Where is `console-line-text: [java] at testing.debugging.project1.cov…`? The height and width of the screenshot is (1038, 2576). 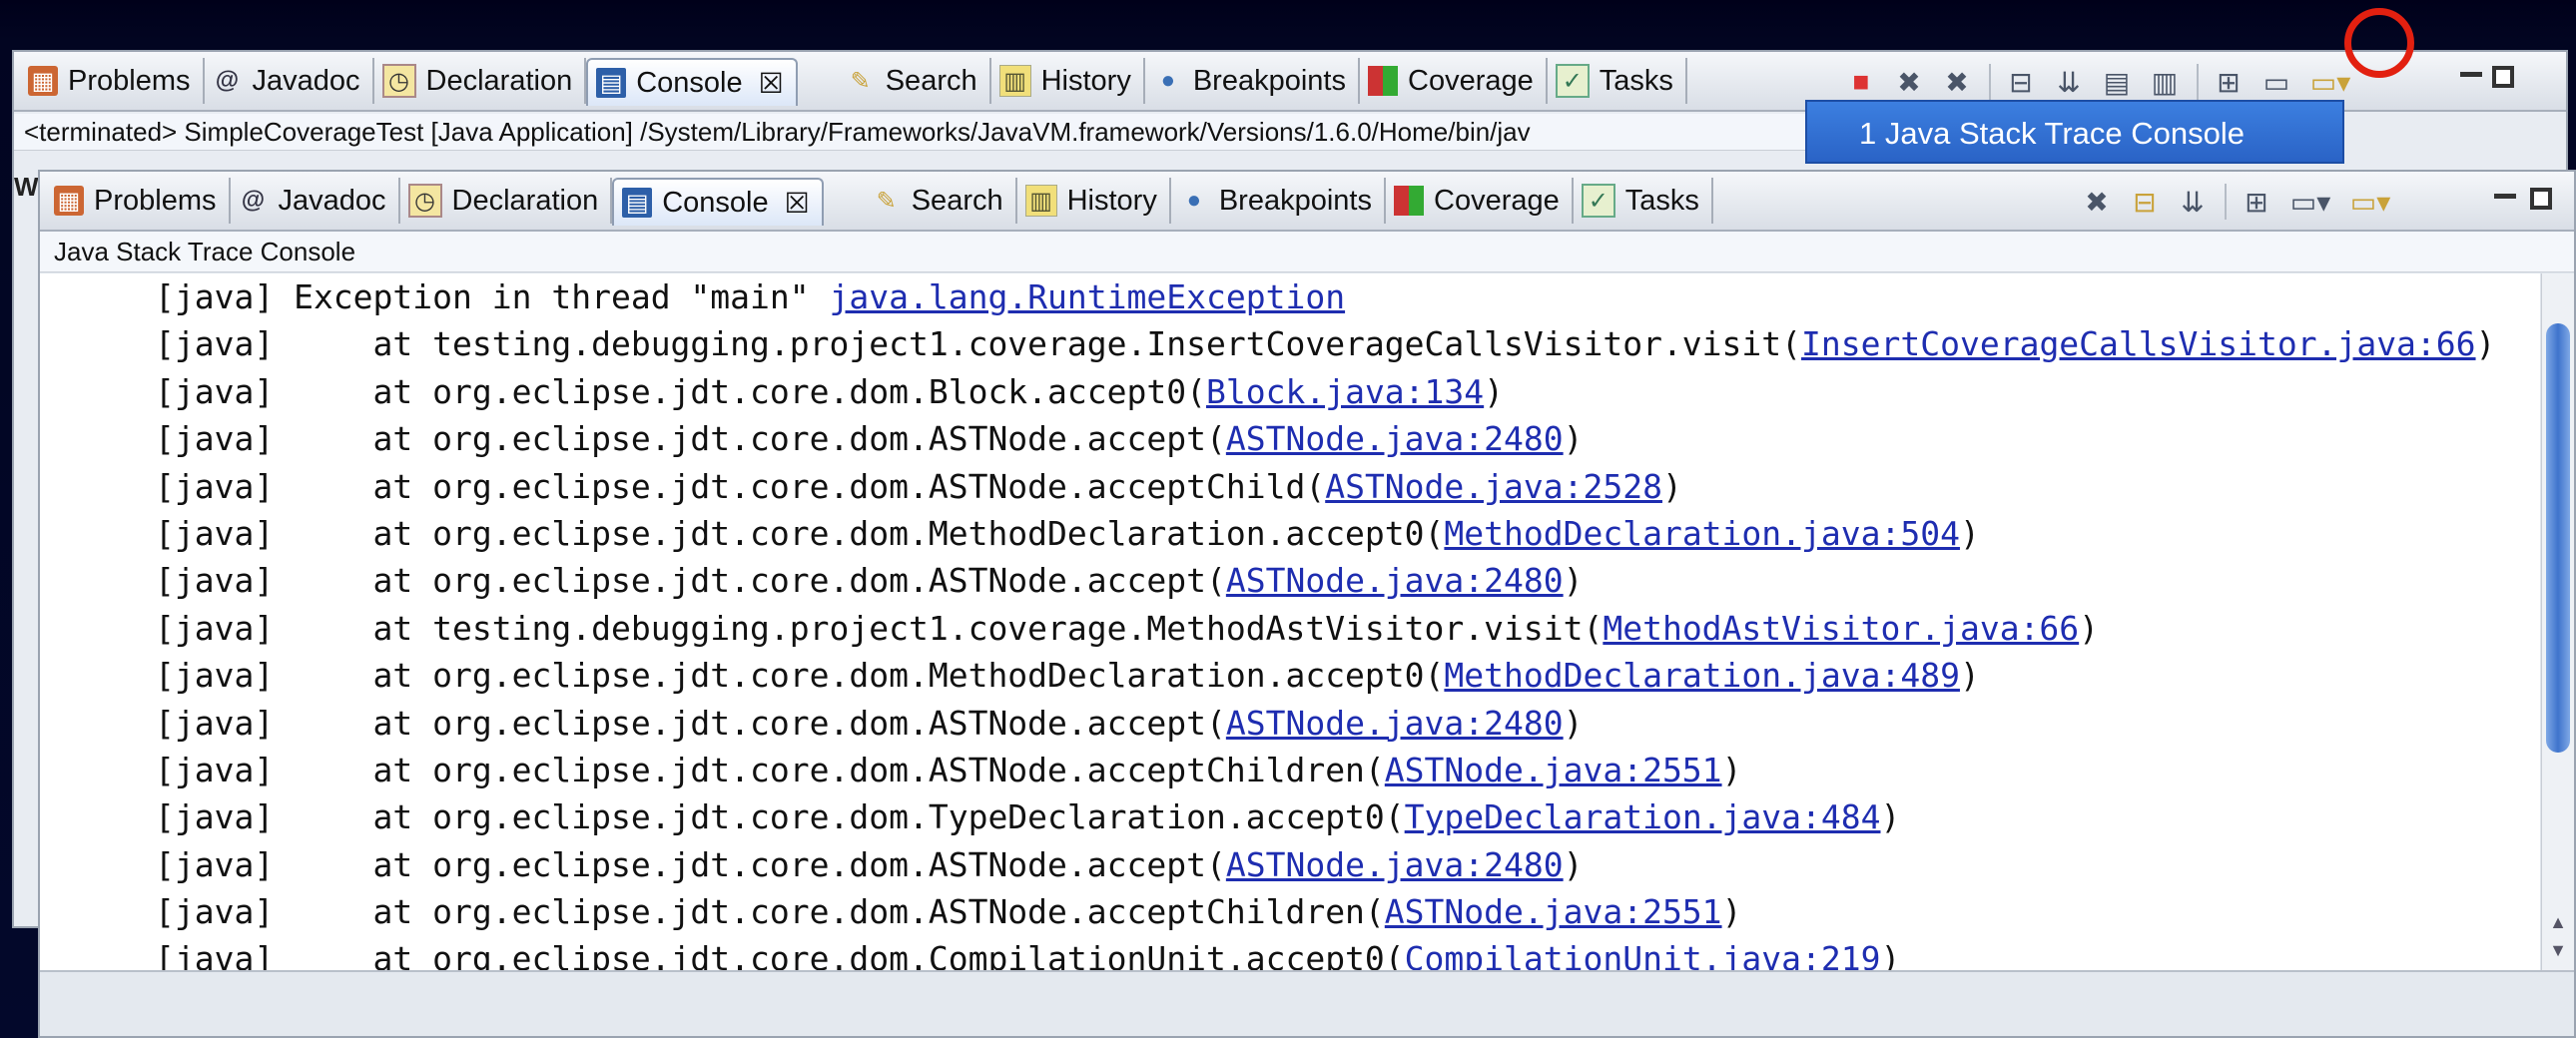
console-line-text: [java] at testing.debugging.project1.cov… is located at coordinates (978, 344).